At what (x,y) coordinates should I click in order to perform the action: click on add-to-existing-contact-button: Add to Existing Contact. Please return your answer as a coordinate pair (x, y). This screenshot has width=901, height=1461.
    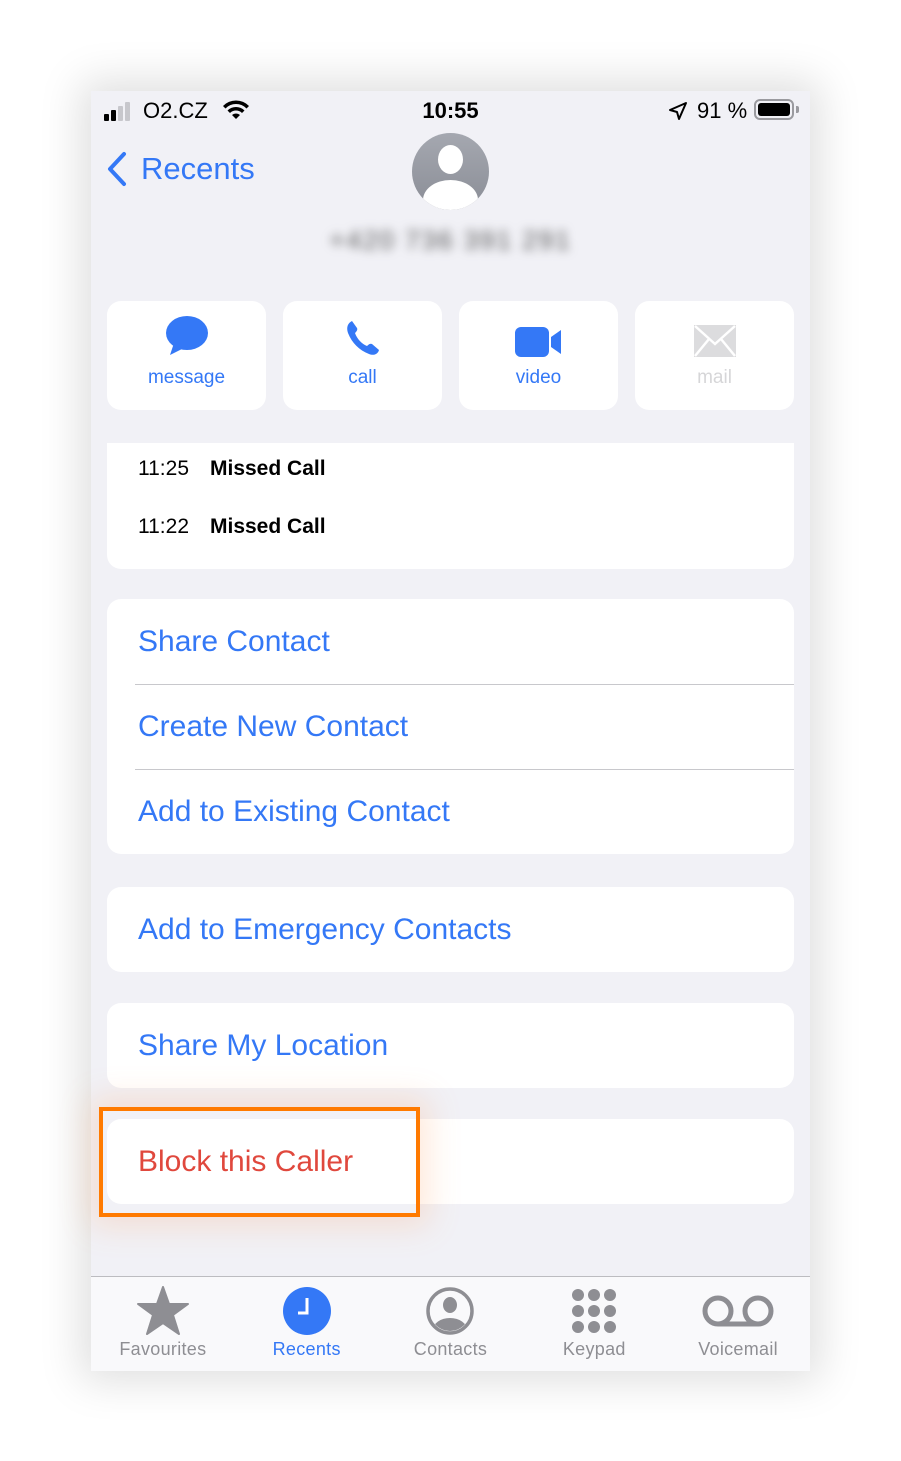
    Looking at the image, I should click on (450, 811).